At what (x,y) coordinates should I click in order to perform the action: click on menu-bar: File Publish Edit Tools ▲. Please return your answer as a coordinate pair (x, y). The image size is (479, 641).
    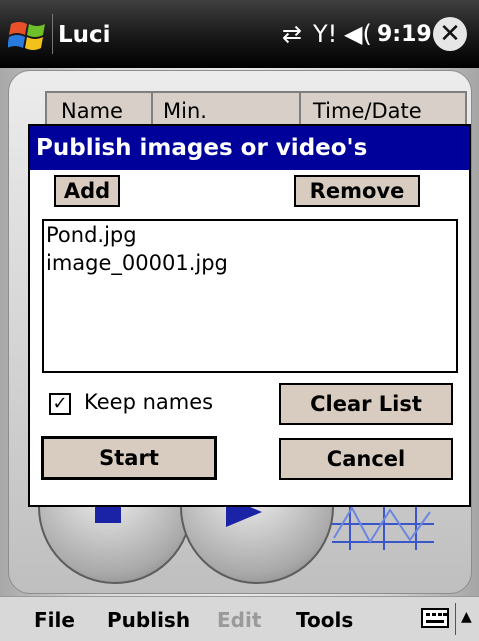
    Looking at the image, I should click on (239, 618).